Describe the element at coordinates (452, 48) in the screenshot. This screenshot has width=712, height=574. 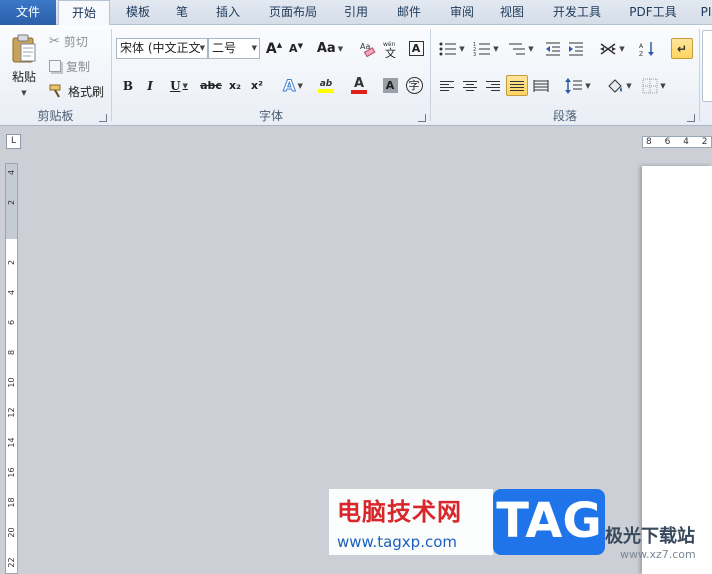
I see `bullets-button: ▼` at that location.